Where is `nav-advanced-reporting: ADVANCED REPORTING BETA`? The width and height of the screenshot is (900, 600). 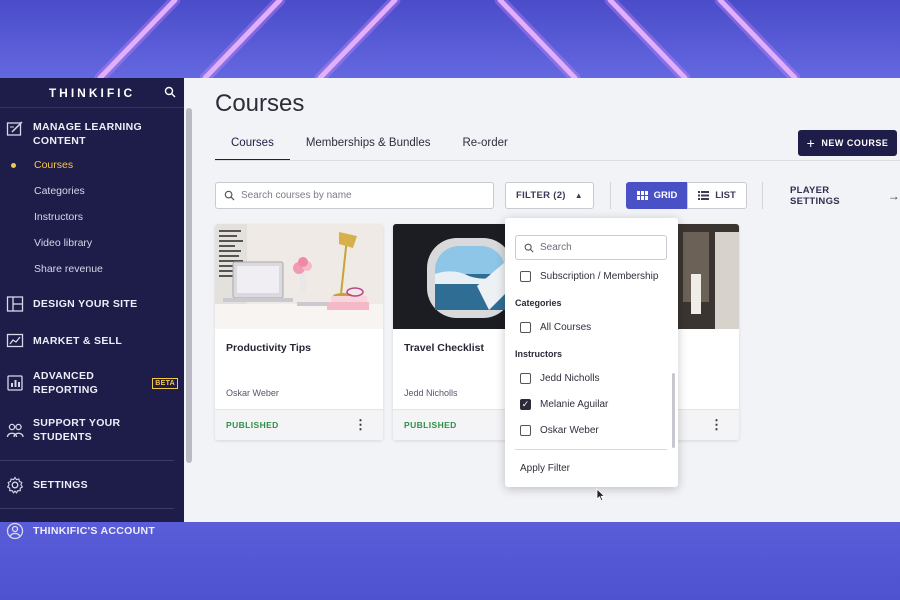
nav-advanced-reporting: ADVANCED REPORTING BETA is located at coordinates (92, 383).